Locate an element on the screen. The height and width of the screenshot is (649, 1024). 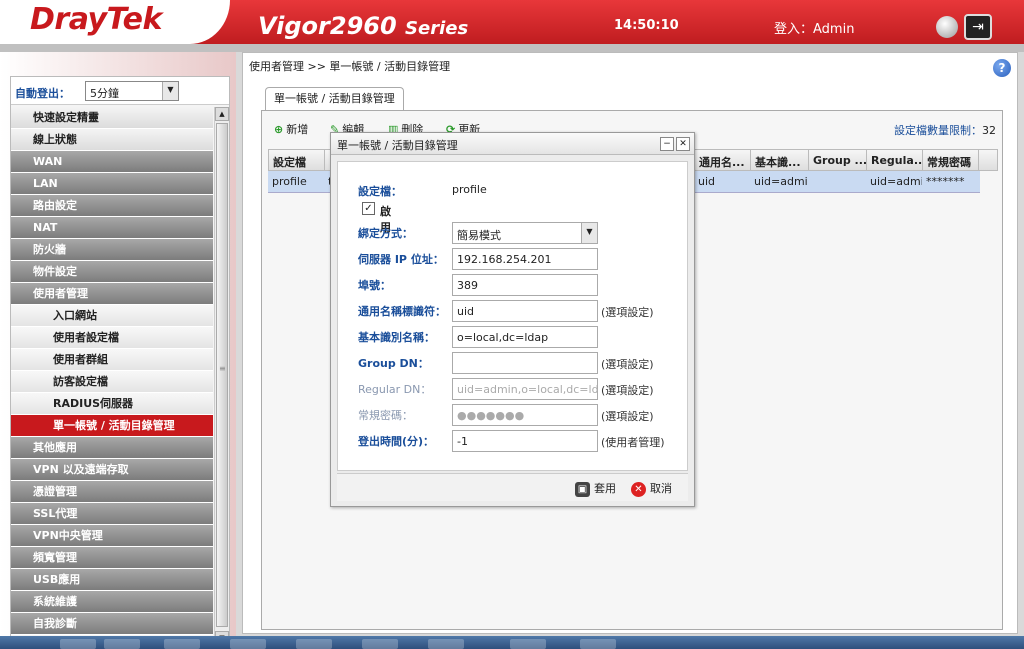
cancel-button: ✕ 取消 is located at coordinates (651, 488).